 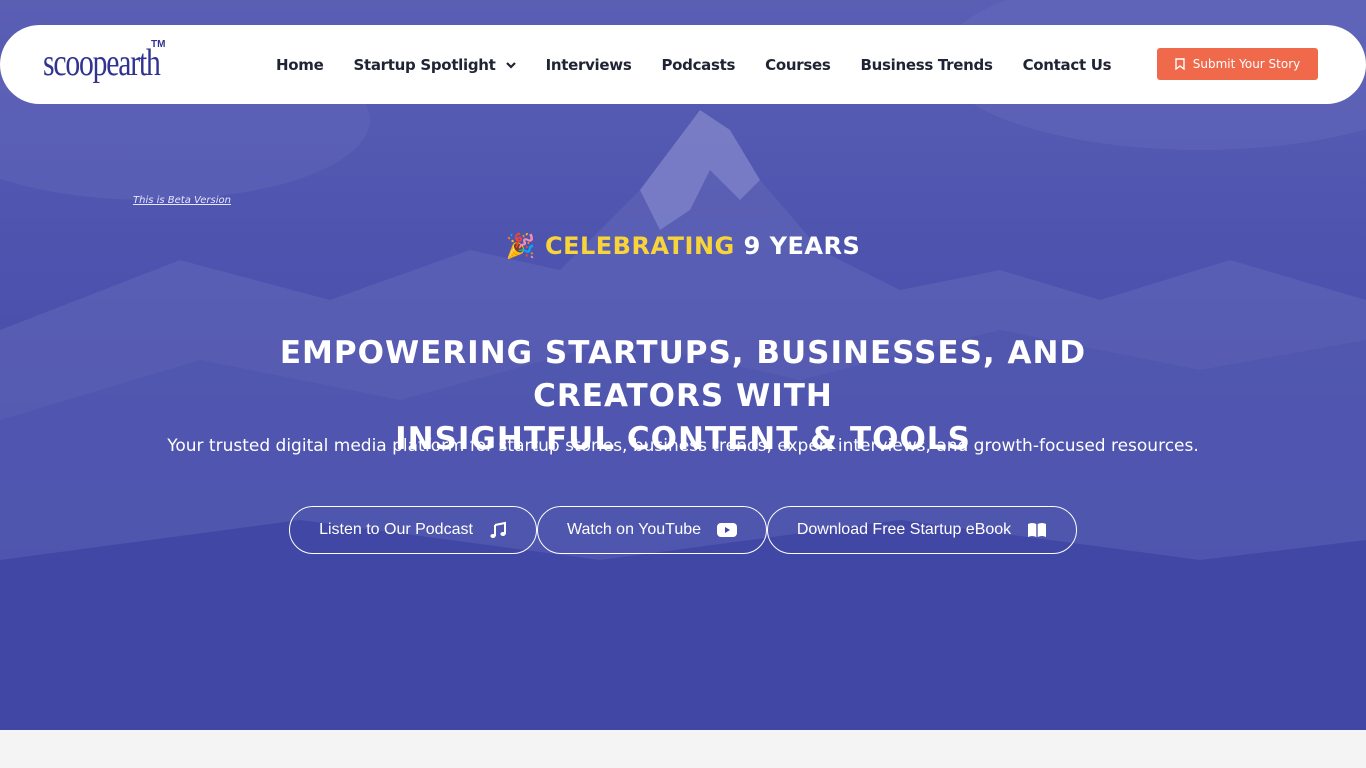 What do you see at coordinates (498, 529) in the screenshot?
I see `music-icon` at bounding box center [498, 529].